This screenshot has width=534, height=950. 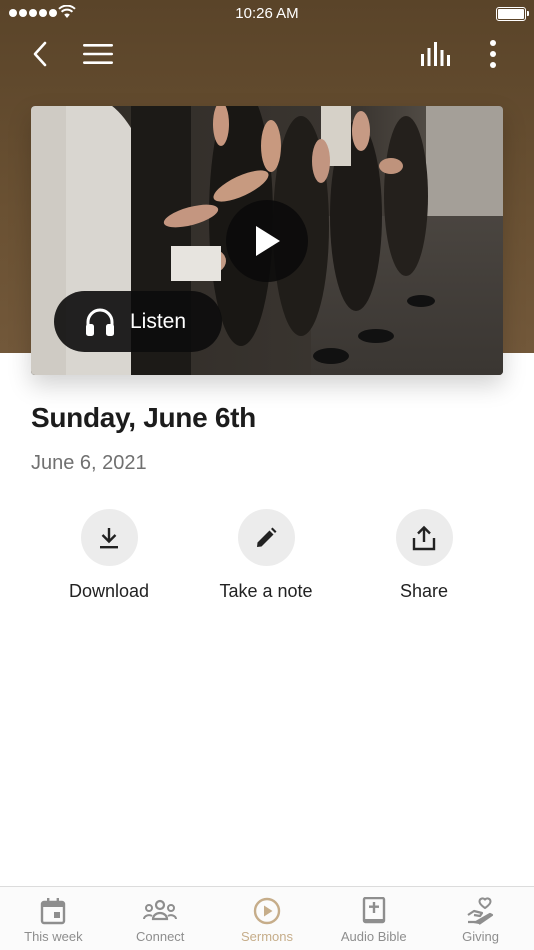 I want to click on more-options-button, so click(x=493, y=54).